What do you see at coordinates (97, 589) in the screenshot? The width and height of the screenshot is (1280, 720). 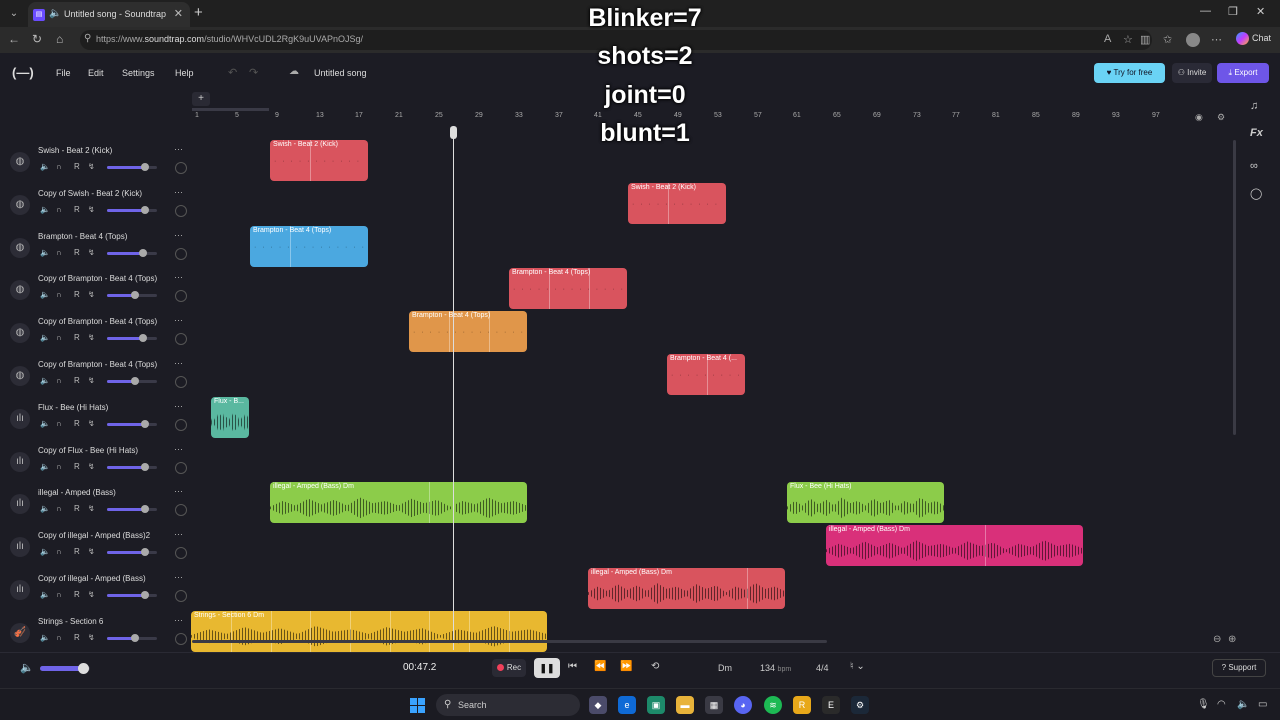 I see `track-header: ılı Copy of illegal - Amped (Bass) ⋯ 🔈 ∩ R ↯` at bounding box center [97, 589].